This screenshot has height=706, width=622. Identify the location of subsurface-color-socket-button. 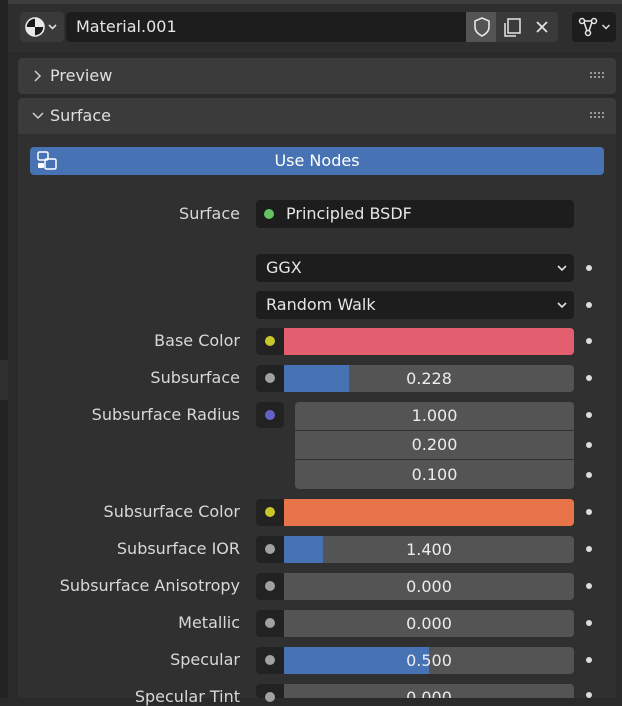
(270, 512).